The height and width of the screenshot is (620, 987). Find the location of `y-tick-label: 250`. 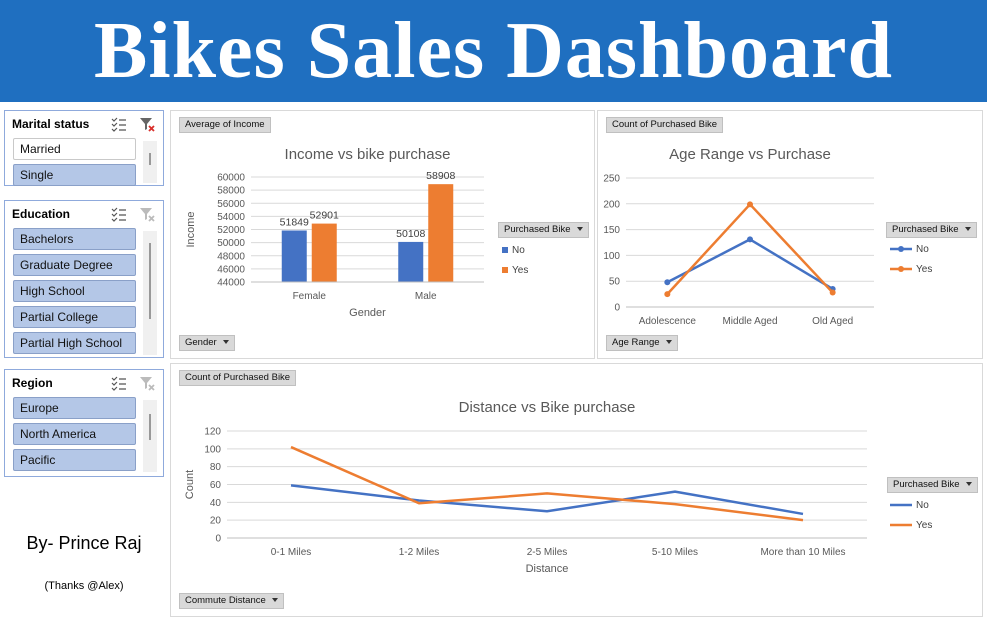

y-tick-label: 250 is located at coordinates (611, 179).